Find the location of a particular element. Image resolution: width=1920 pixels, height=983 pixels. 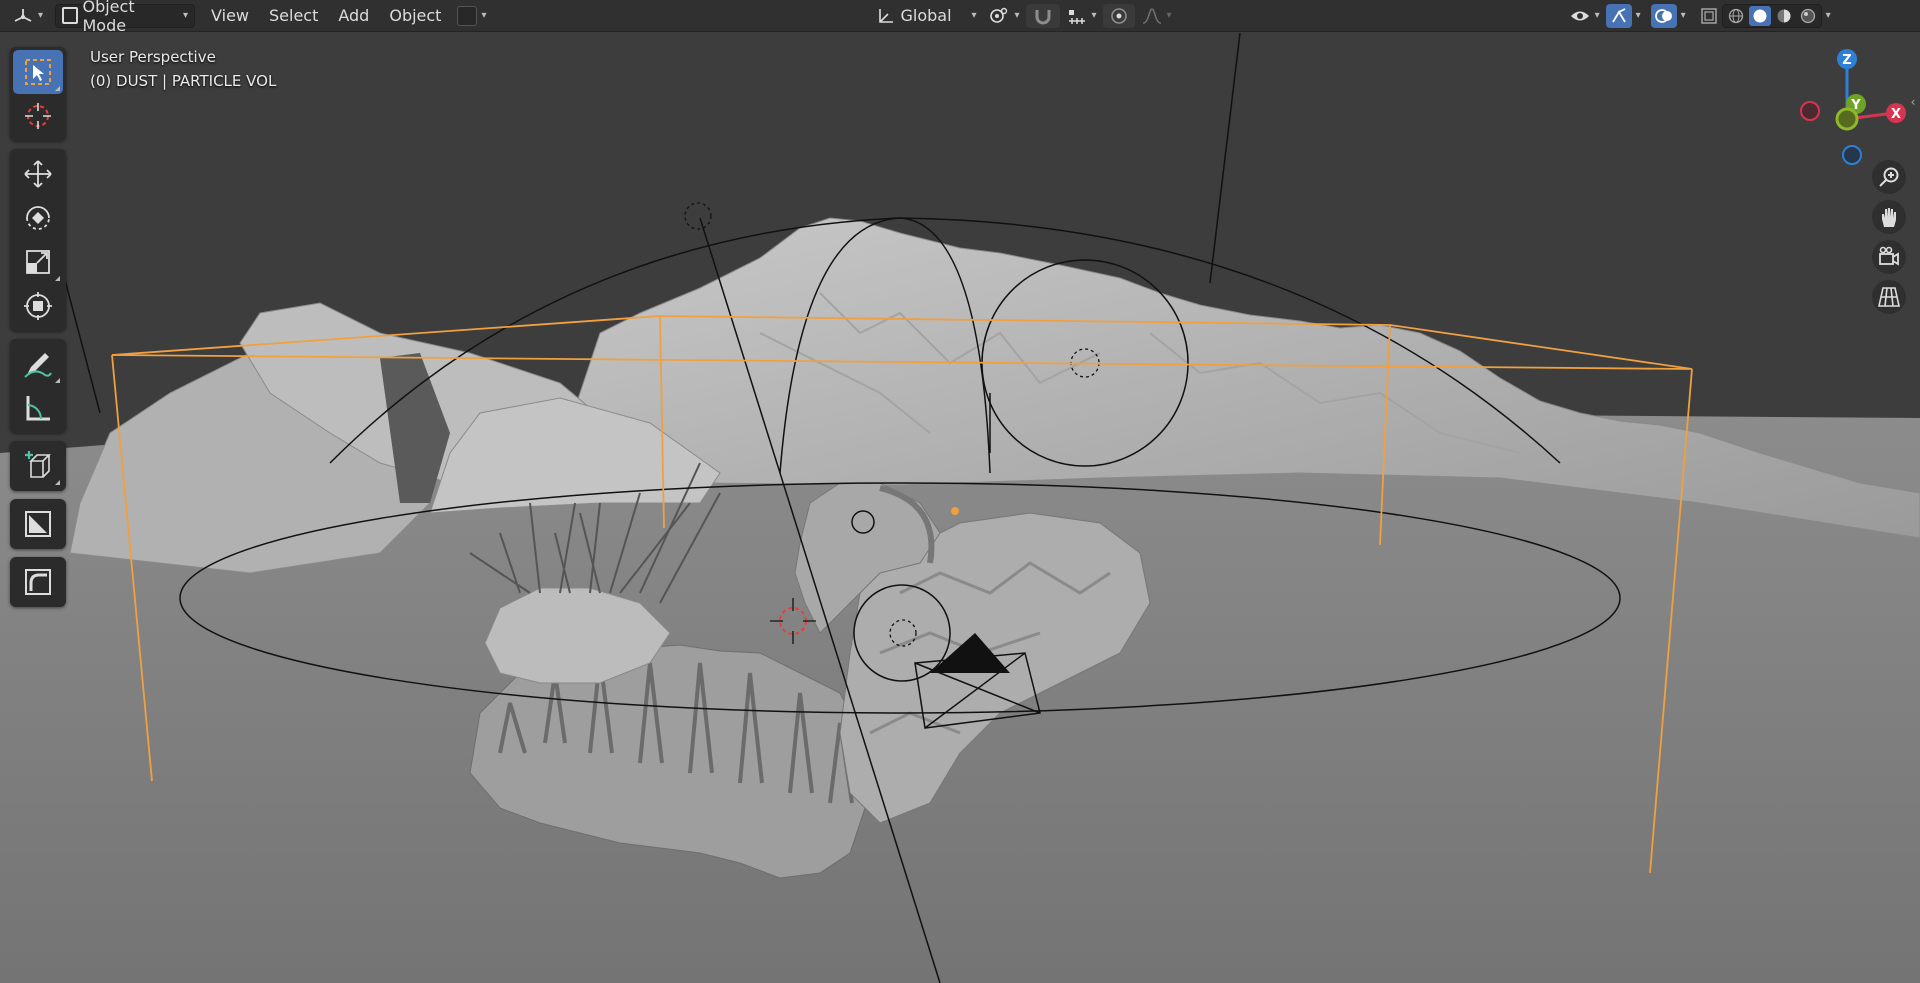

curve-icon is located at coordinates (38, 582).